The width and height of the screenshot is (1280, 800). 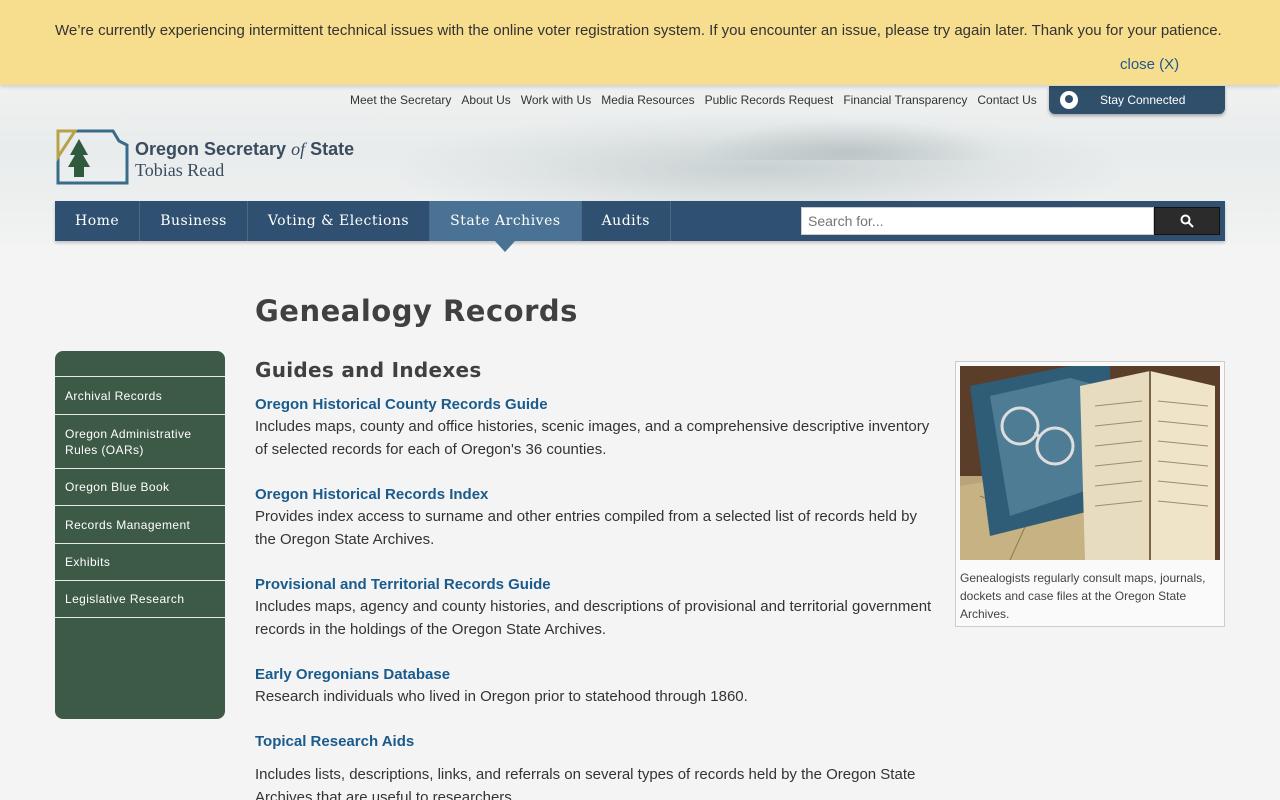 I want to click on util-link-media-resources: Media Resources, so click(x=647, y=100).